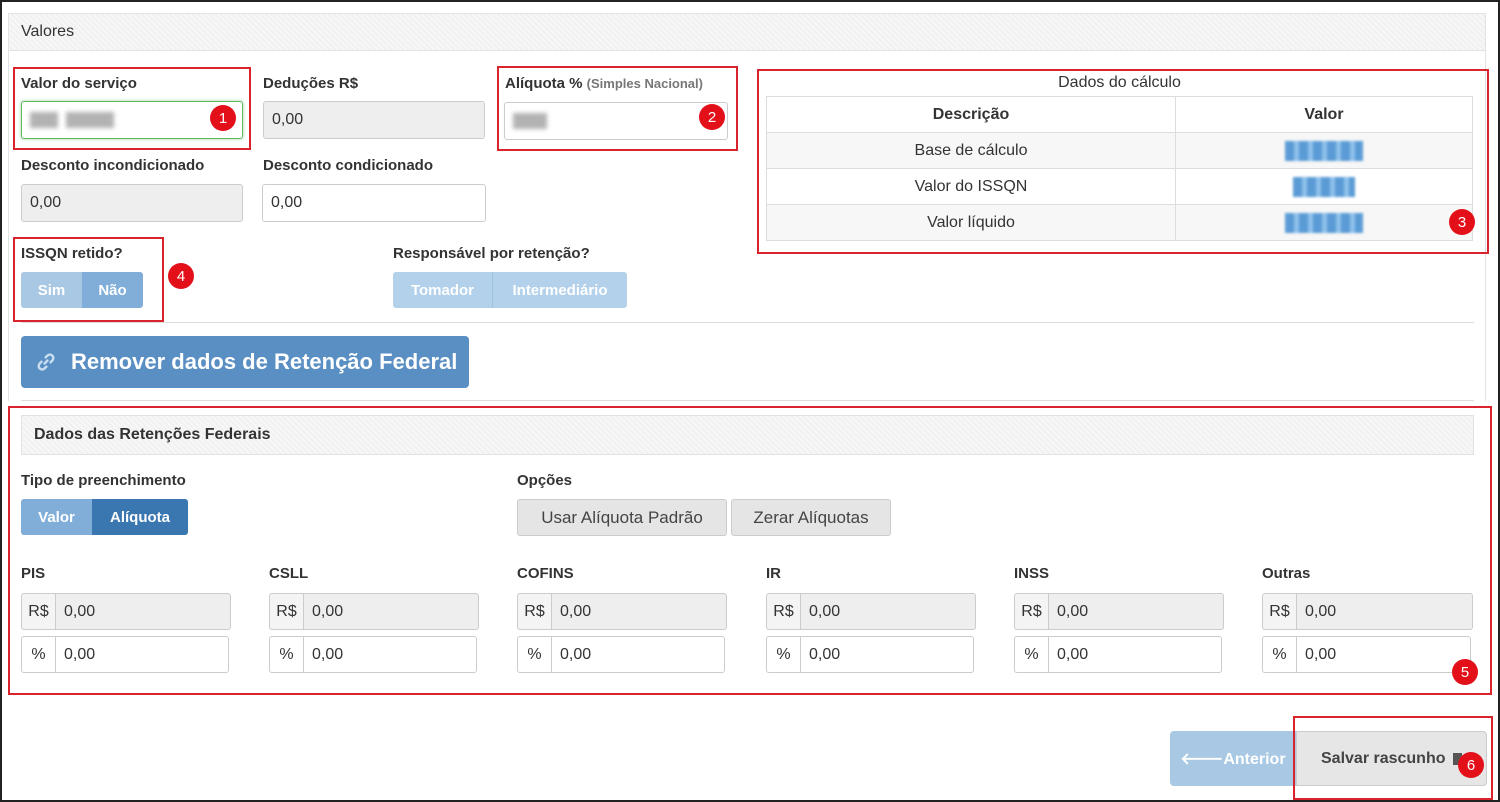 The image size is (1500, 802). What do you see at coordinates (289, 573) in the screenshot?
I see `tax-label-csll: CSLL` at bounding box center [289, 573].